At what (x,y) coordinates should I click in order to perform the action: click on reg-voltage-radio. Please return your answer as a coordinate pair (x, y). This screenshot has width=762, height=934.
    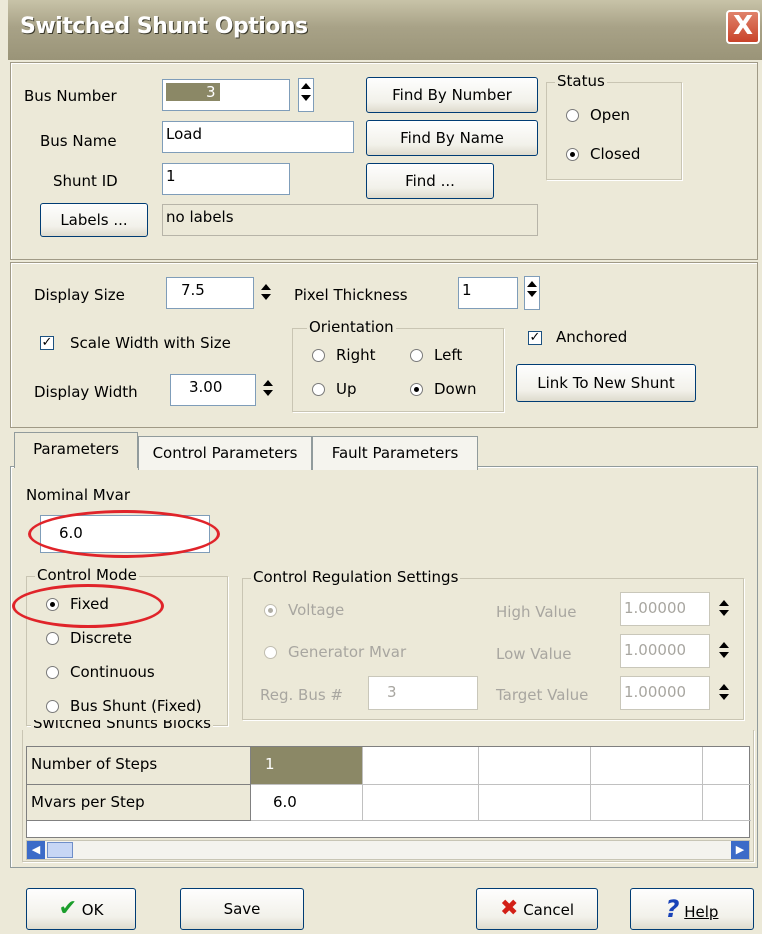
    Looking at the image, I should click on (270, 610).